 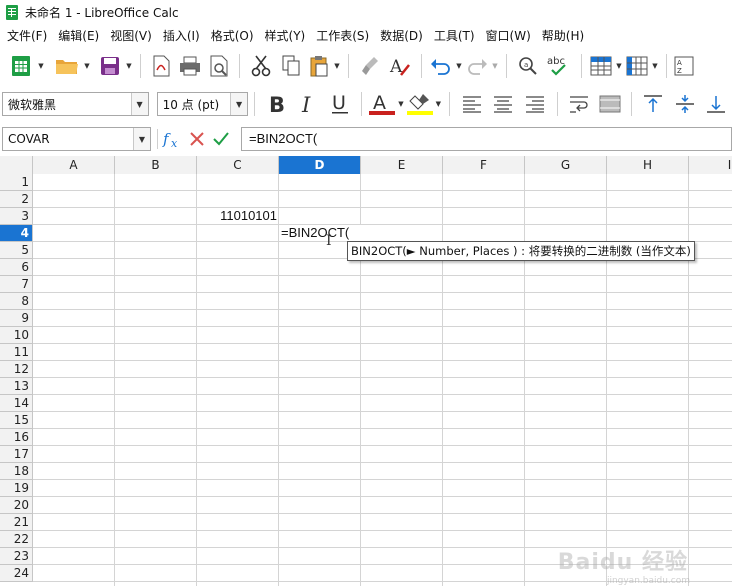 I want to click on menu-file: 文件(F), so click(x=27, y=35).